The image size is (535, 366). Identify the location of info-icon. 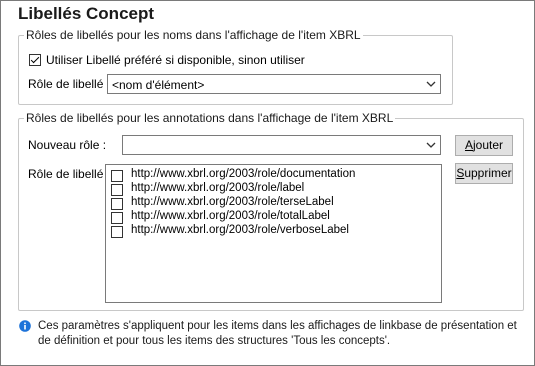
(25, 326).